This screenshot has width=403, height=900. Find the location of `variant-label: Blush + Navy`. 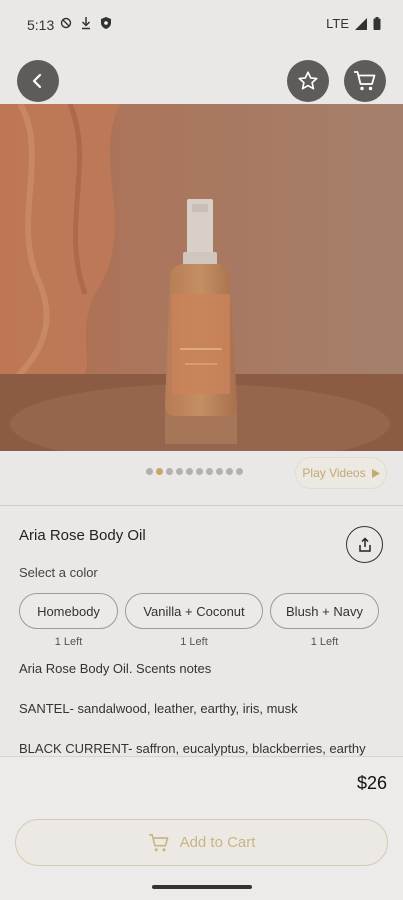

variant-label: Blush + Navy is located at coordinates (324, 611).